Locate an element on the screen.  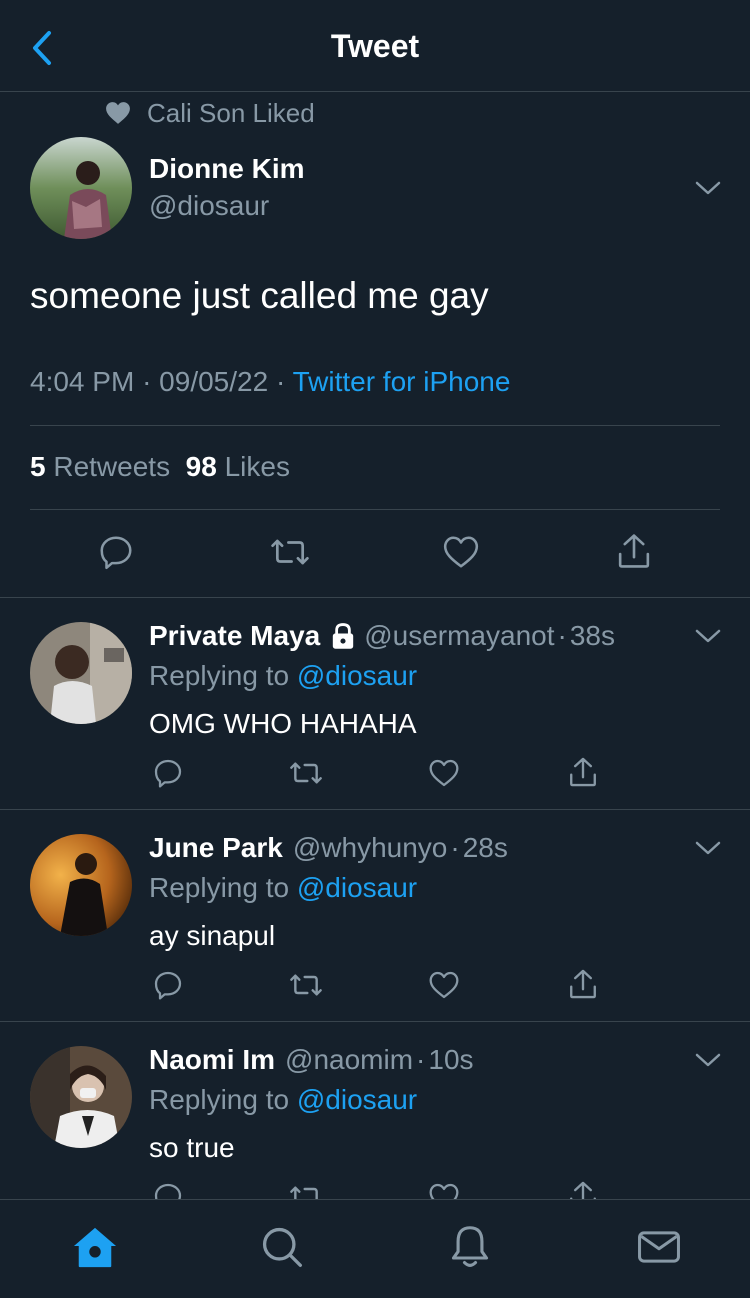
tab-notifications is located at coordinates (470, 1247).